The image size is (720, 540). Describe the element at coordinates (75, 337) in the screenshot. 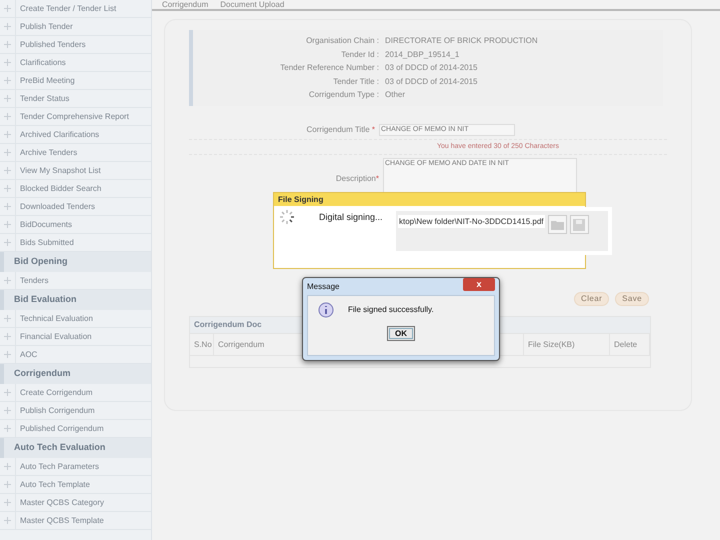

I see `sidebar-item: Financial Evaluation` at that location.